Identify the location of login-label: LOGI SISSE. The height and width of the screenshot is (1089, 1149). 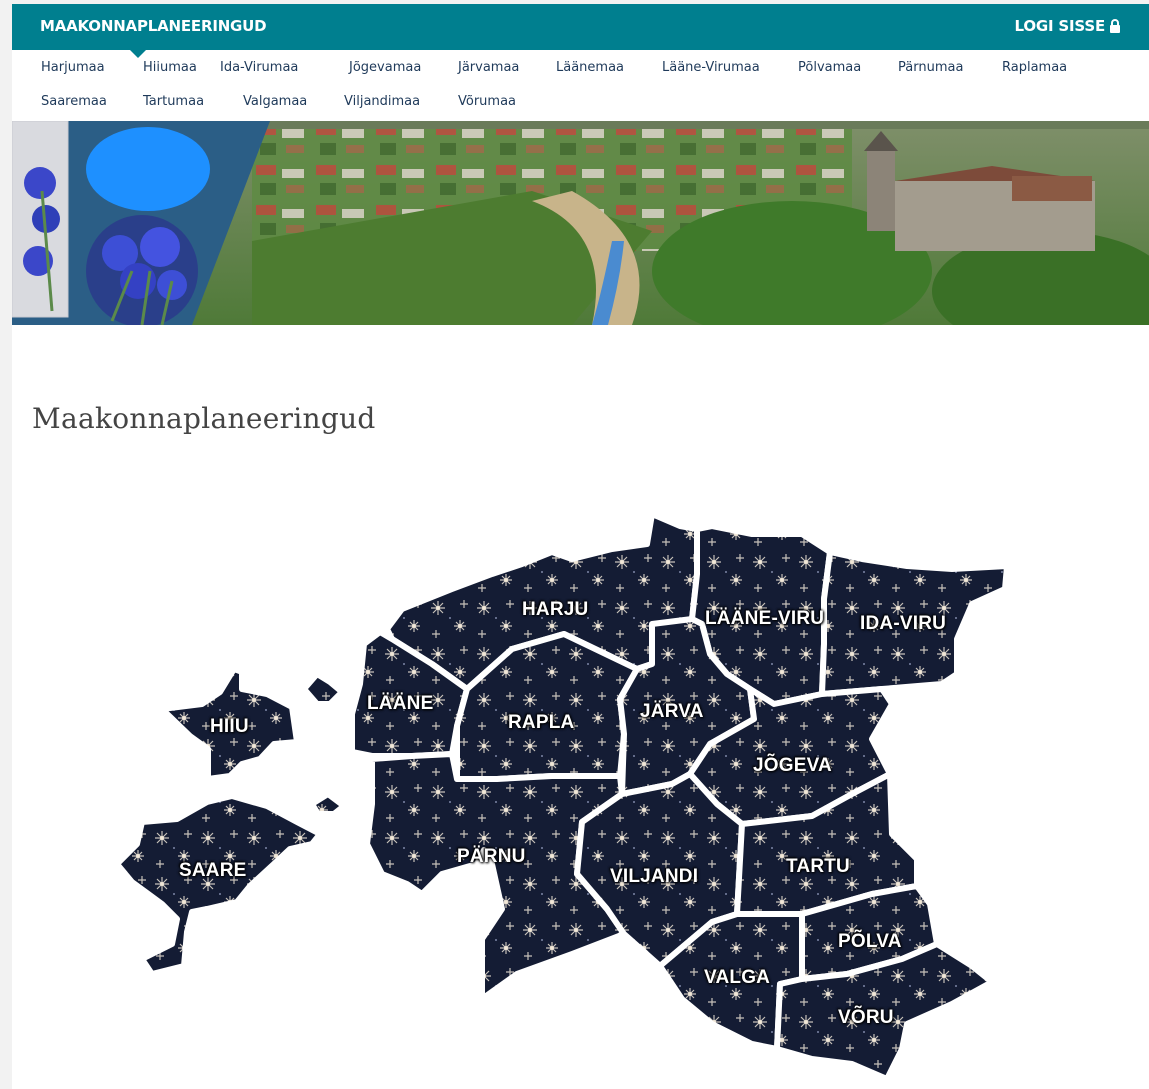
(1060, 26).